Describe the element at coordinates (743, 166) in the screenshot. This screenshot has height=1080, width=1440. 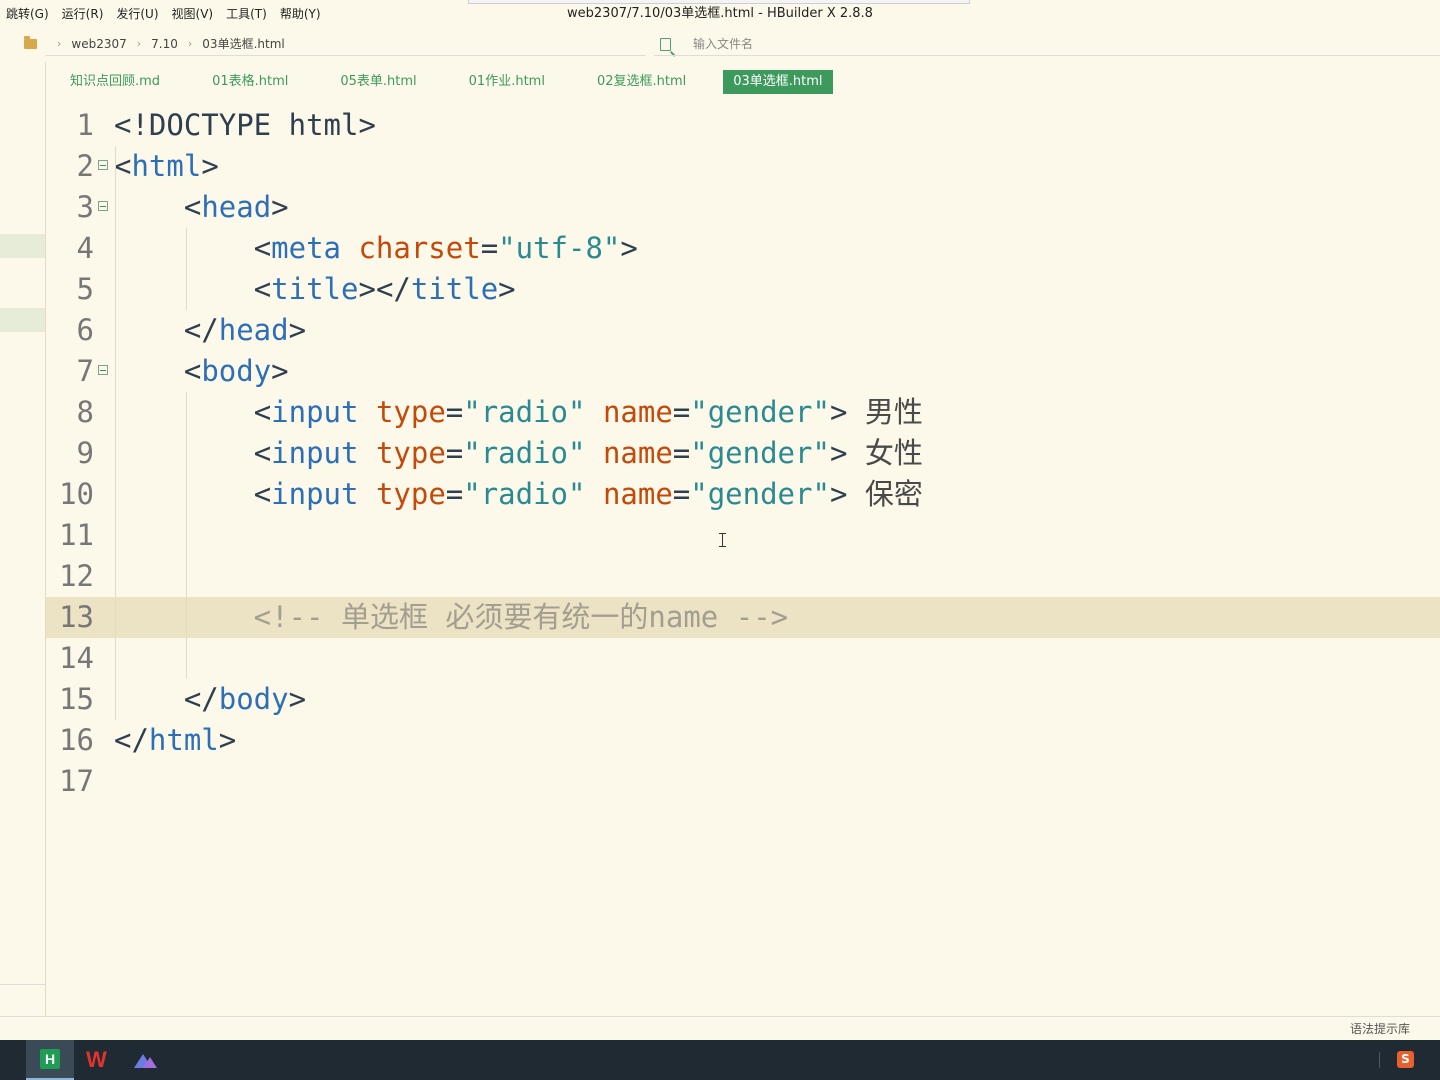
I see `code-line-2: 2 <html>` at that location.